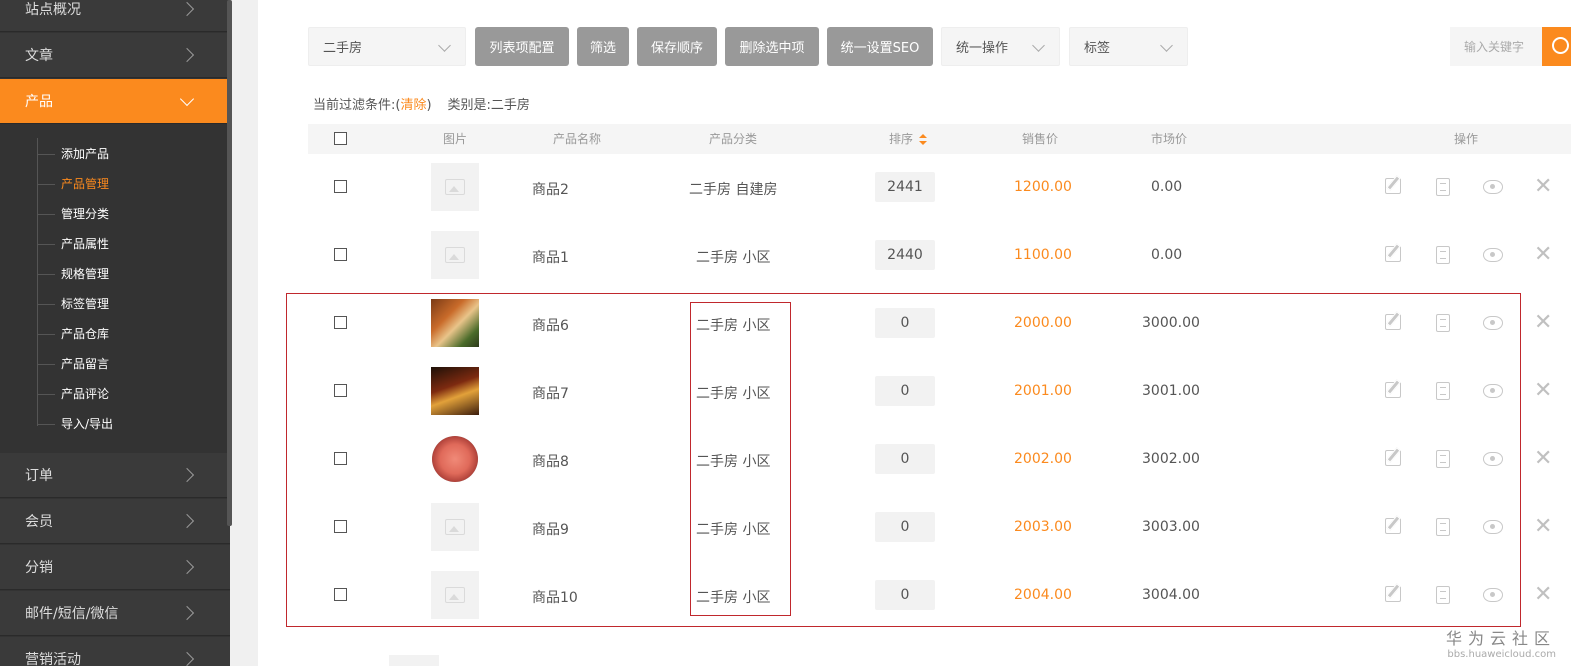 The height and width of the screenshot is (666, 1571). Describe the element at coordinates (414, 660) in the screenshot. I see `page-size-select` at that location.